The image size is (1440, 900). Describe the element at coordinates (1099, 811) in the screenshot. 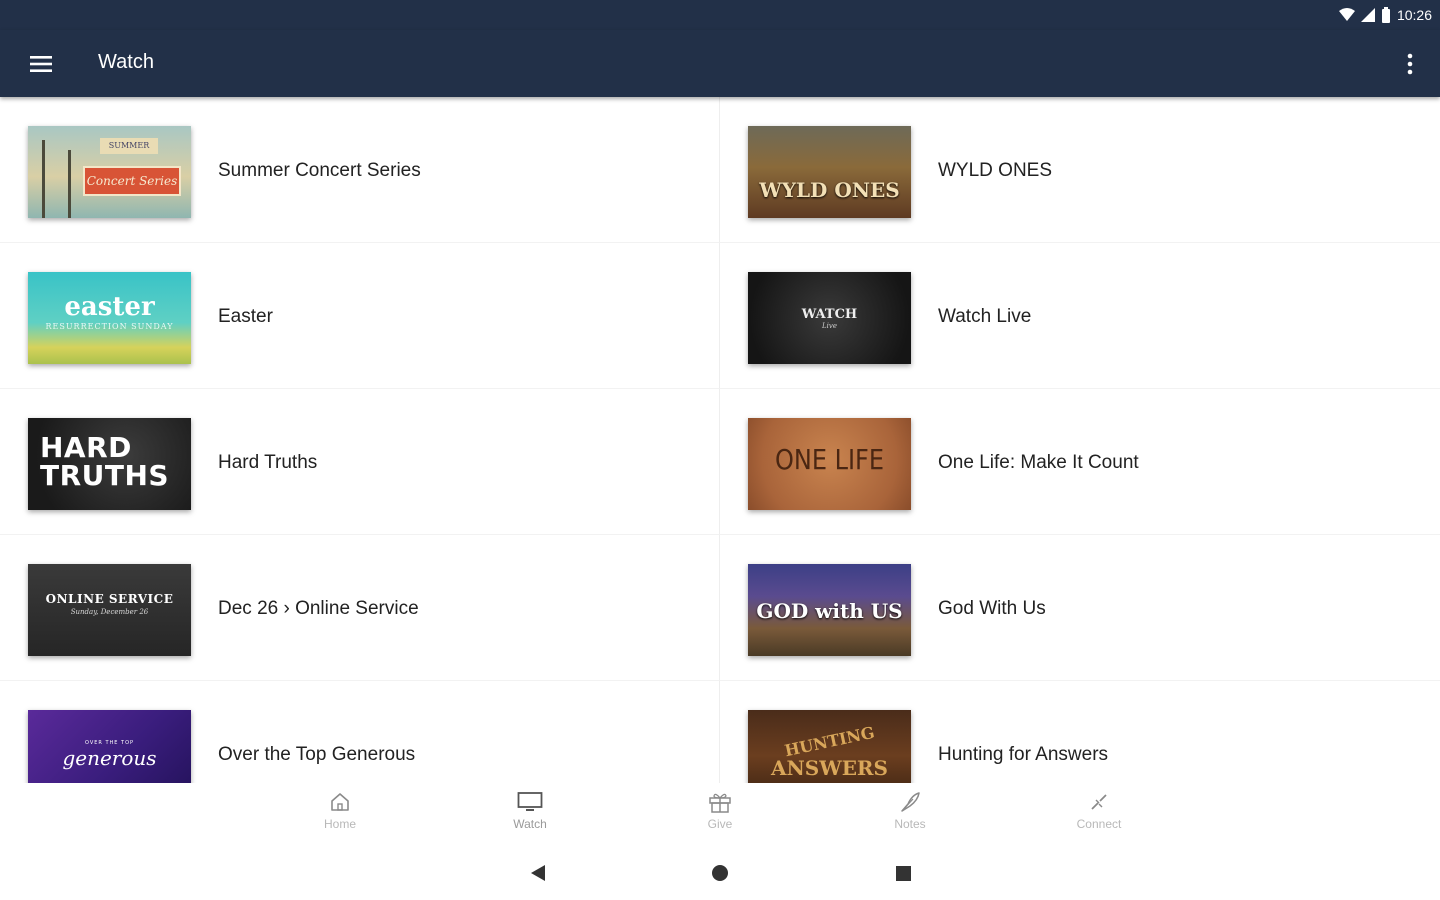

I see `nav-connect: Connect` at that location.